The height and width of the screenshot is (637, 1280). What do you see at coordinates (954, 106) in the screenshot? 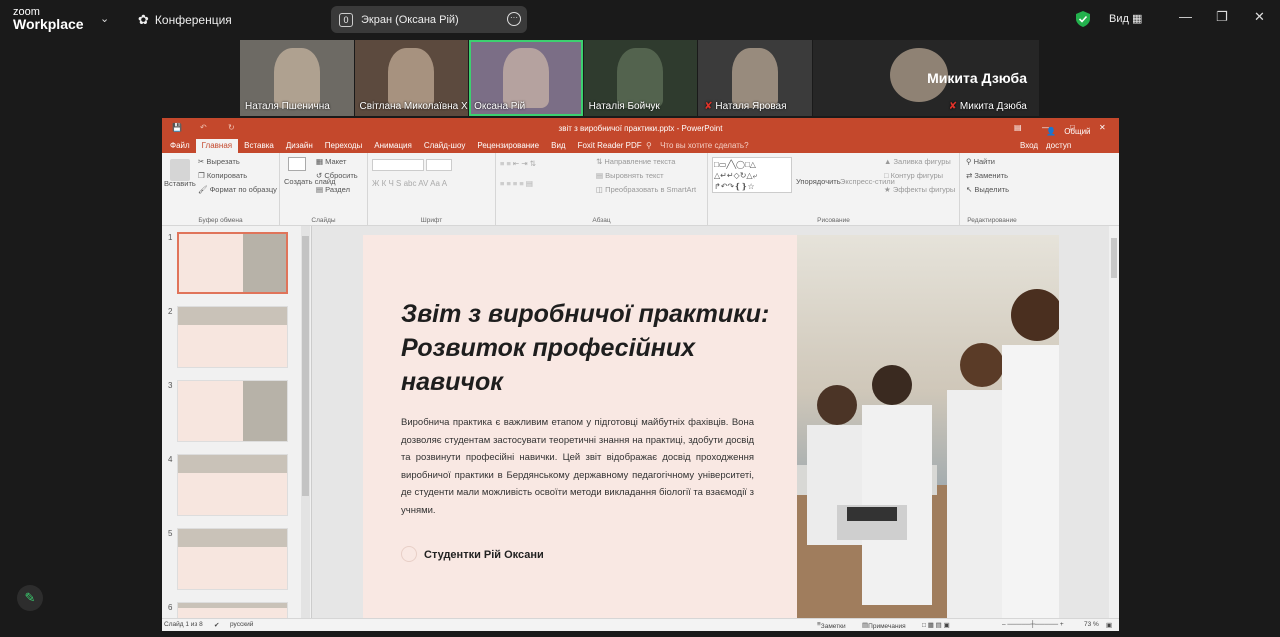
I see `mic-muted-icon: ✘` at bounding box center [954, 106].